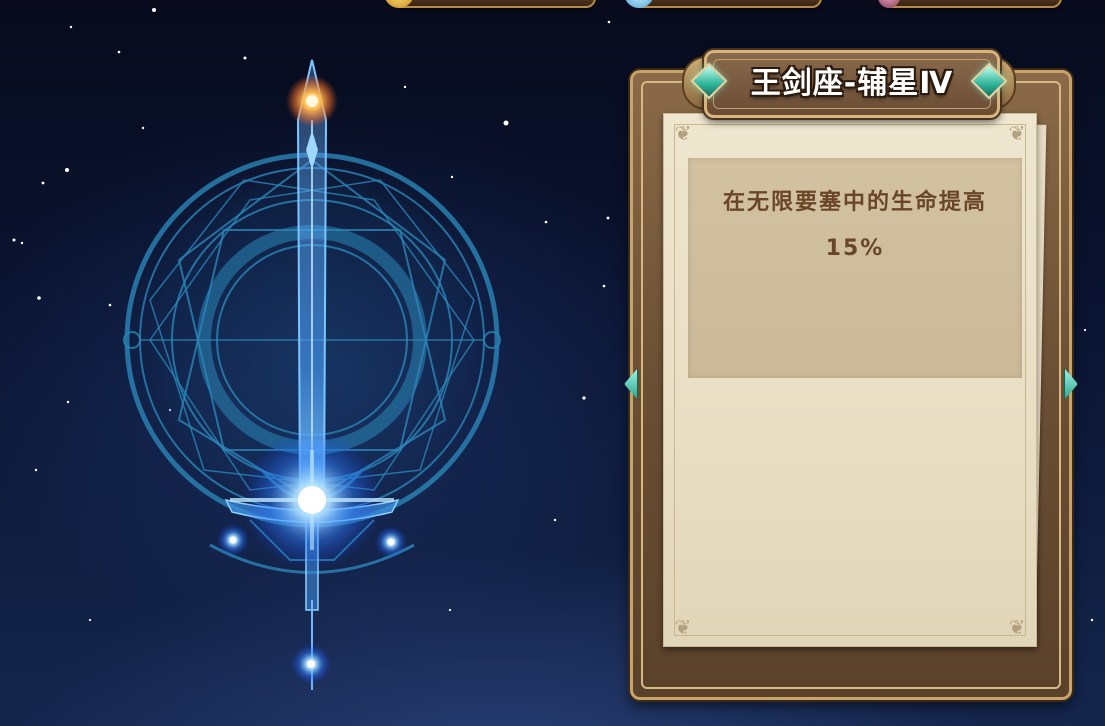 This screenshot has width=1105, height=726. What do you see at coordinates (855, 248) in the screenshot?
I see `effect-description-line2: 15%` at bounding box center [855, 248].